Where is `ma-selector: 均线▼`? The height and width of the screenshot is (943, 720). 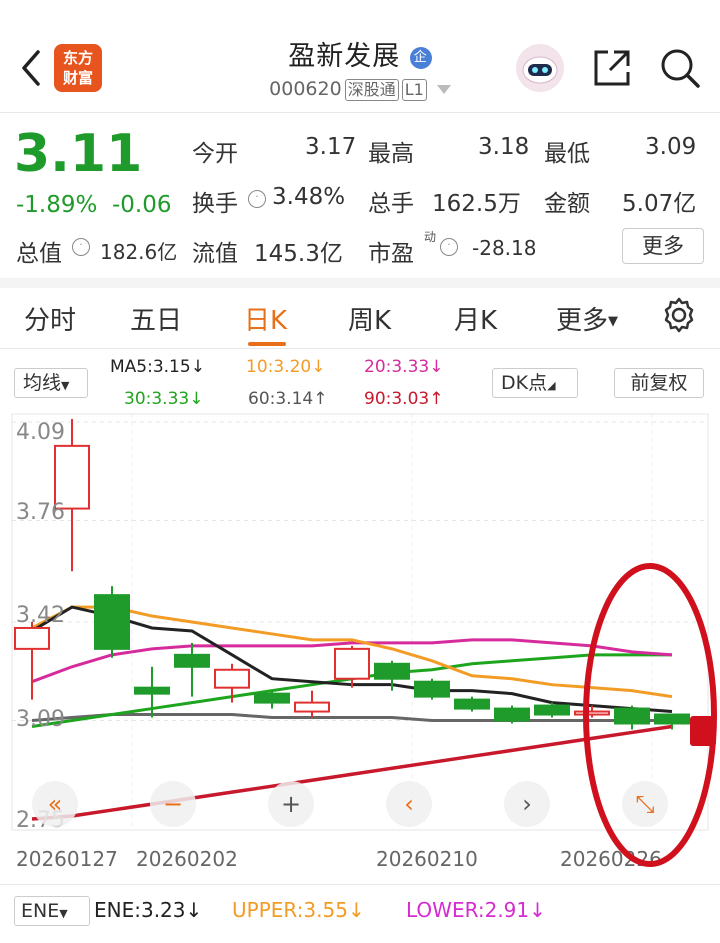
ma-selector: 均线▼ is located at coordinates (51, 383).